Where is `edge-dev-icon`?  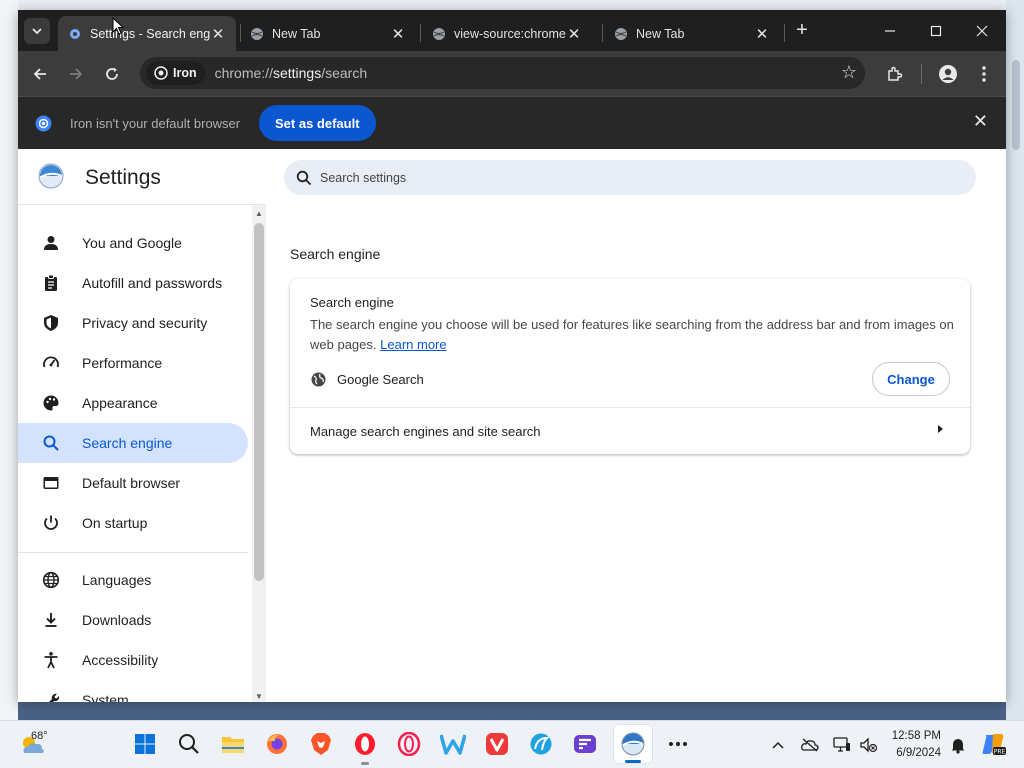
edge-dev-icon is located at coordinates (541, 744).